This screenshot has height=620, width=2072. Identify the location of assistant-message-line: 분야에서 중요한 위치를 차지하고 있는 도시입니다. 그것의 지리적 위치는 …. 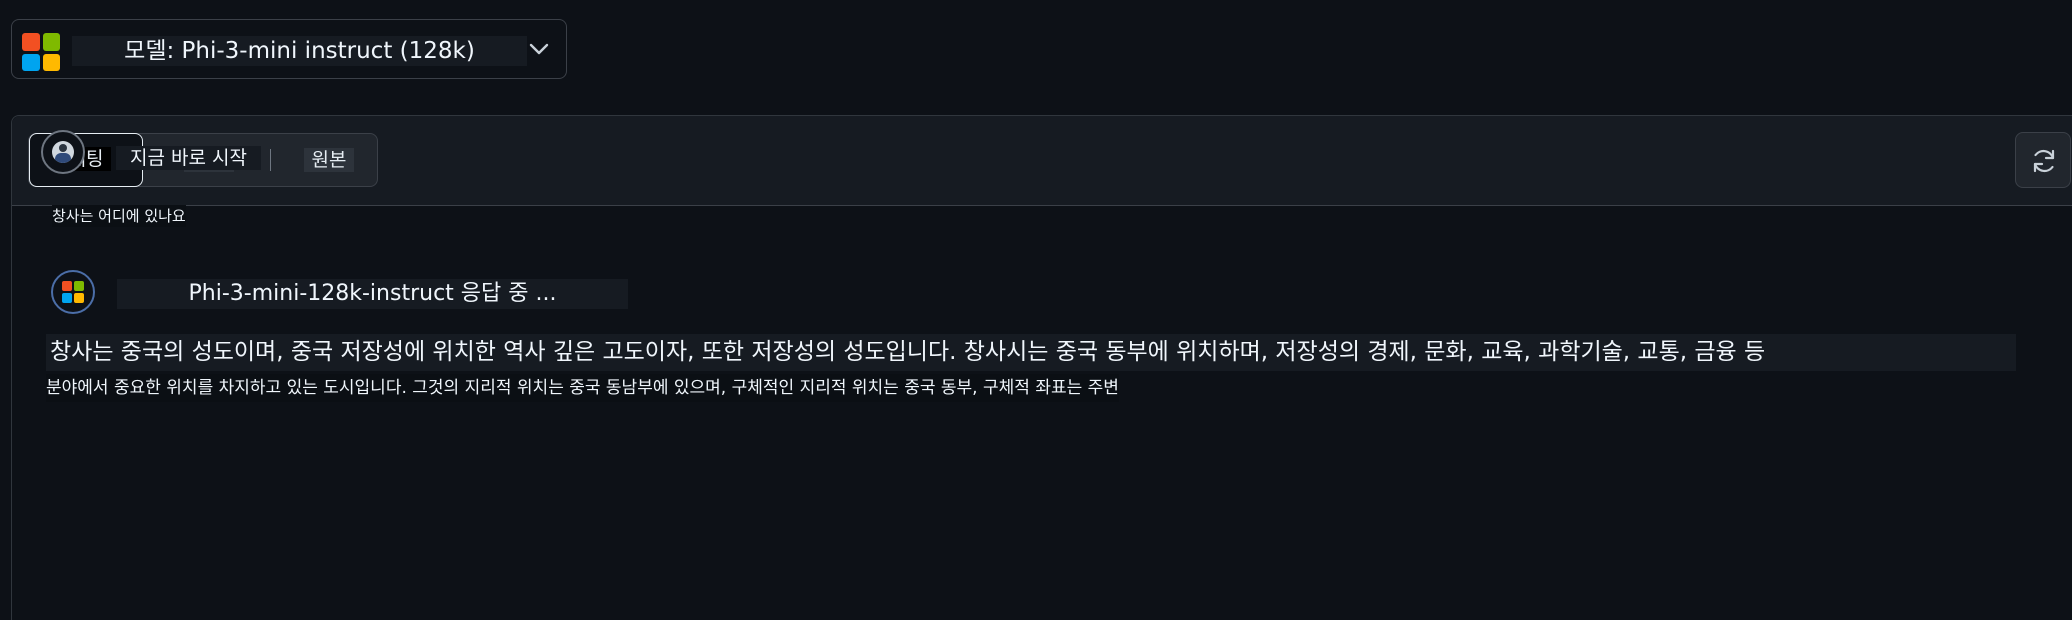
(582, 388).